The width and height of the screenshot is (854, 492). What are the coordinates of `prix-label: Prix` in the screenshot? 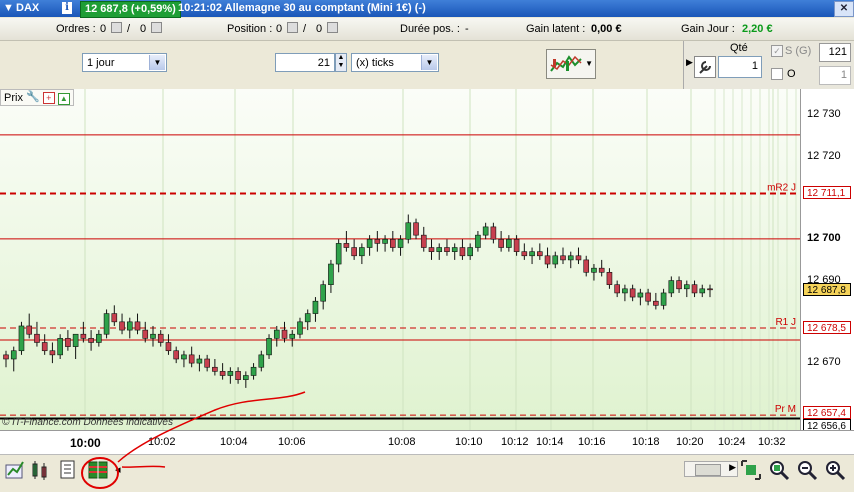 It's located at (13, 98).